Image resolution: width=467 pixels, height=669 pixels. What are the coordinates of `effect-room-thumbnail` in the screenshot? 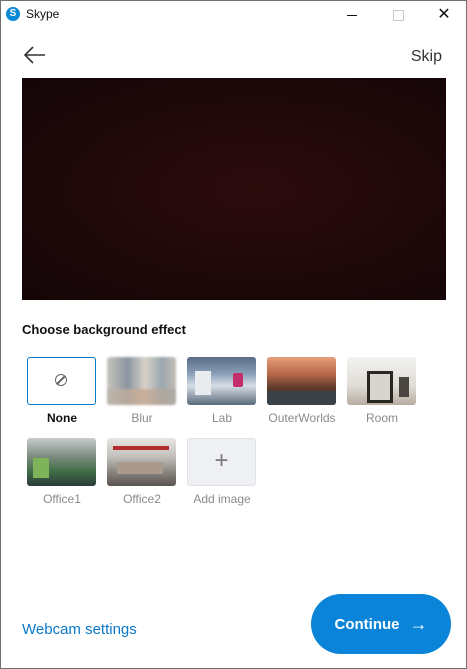 It's located at (381, 381).